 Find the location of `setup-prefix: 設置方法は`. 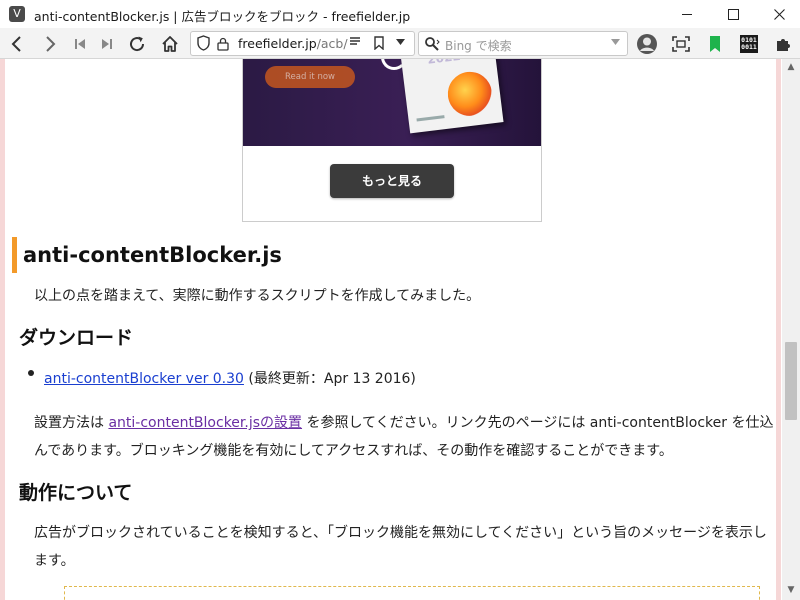

setup-prefix: 設置方法は is located at coordinates (71, 423).